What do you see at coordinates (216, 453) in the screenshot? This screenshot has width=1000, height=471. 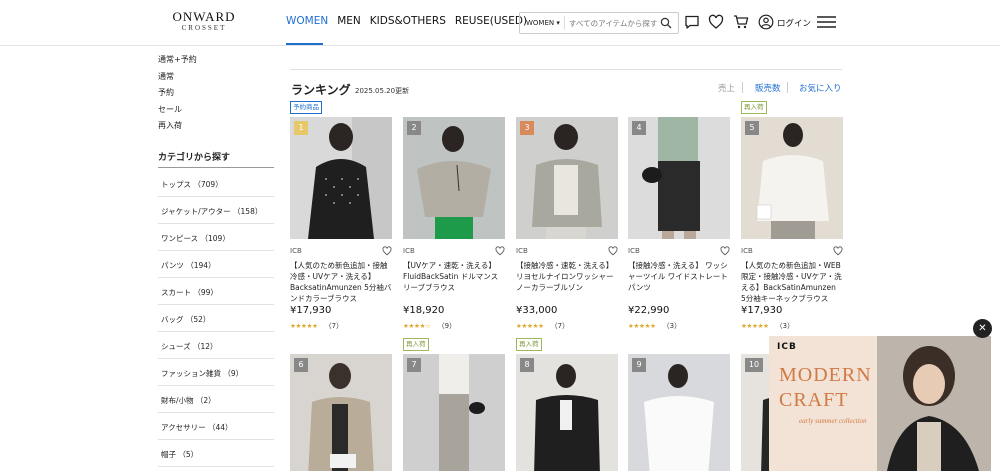 I see `category-item-hats: 帽子 （5）` at bounding box center [216, 453].